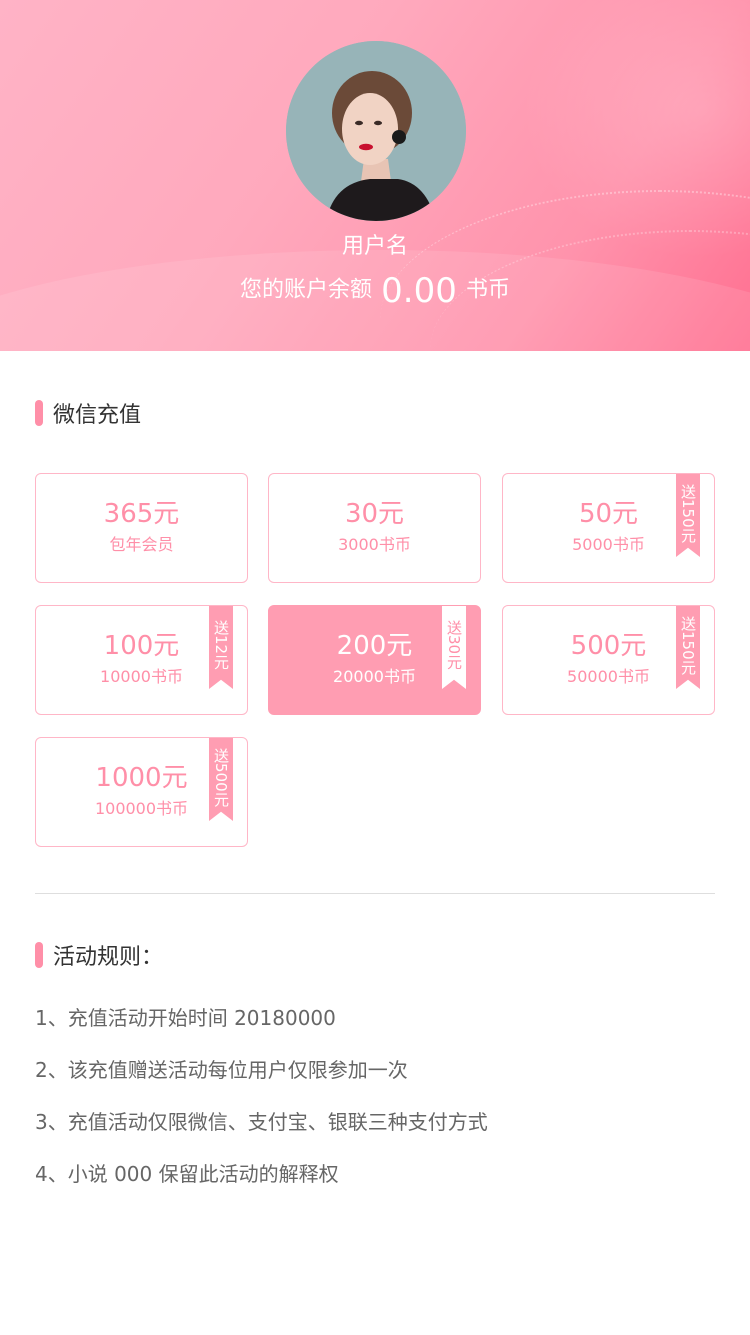 The width and height of the screenshot is (750, 1335). I want to click on option-price: 30元, so click(374, 514).